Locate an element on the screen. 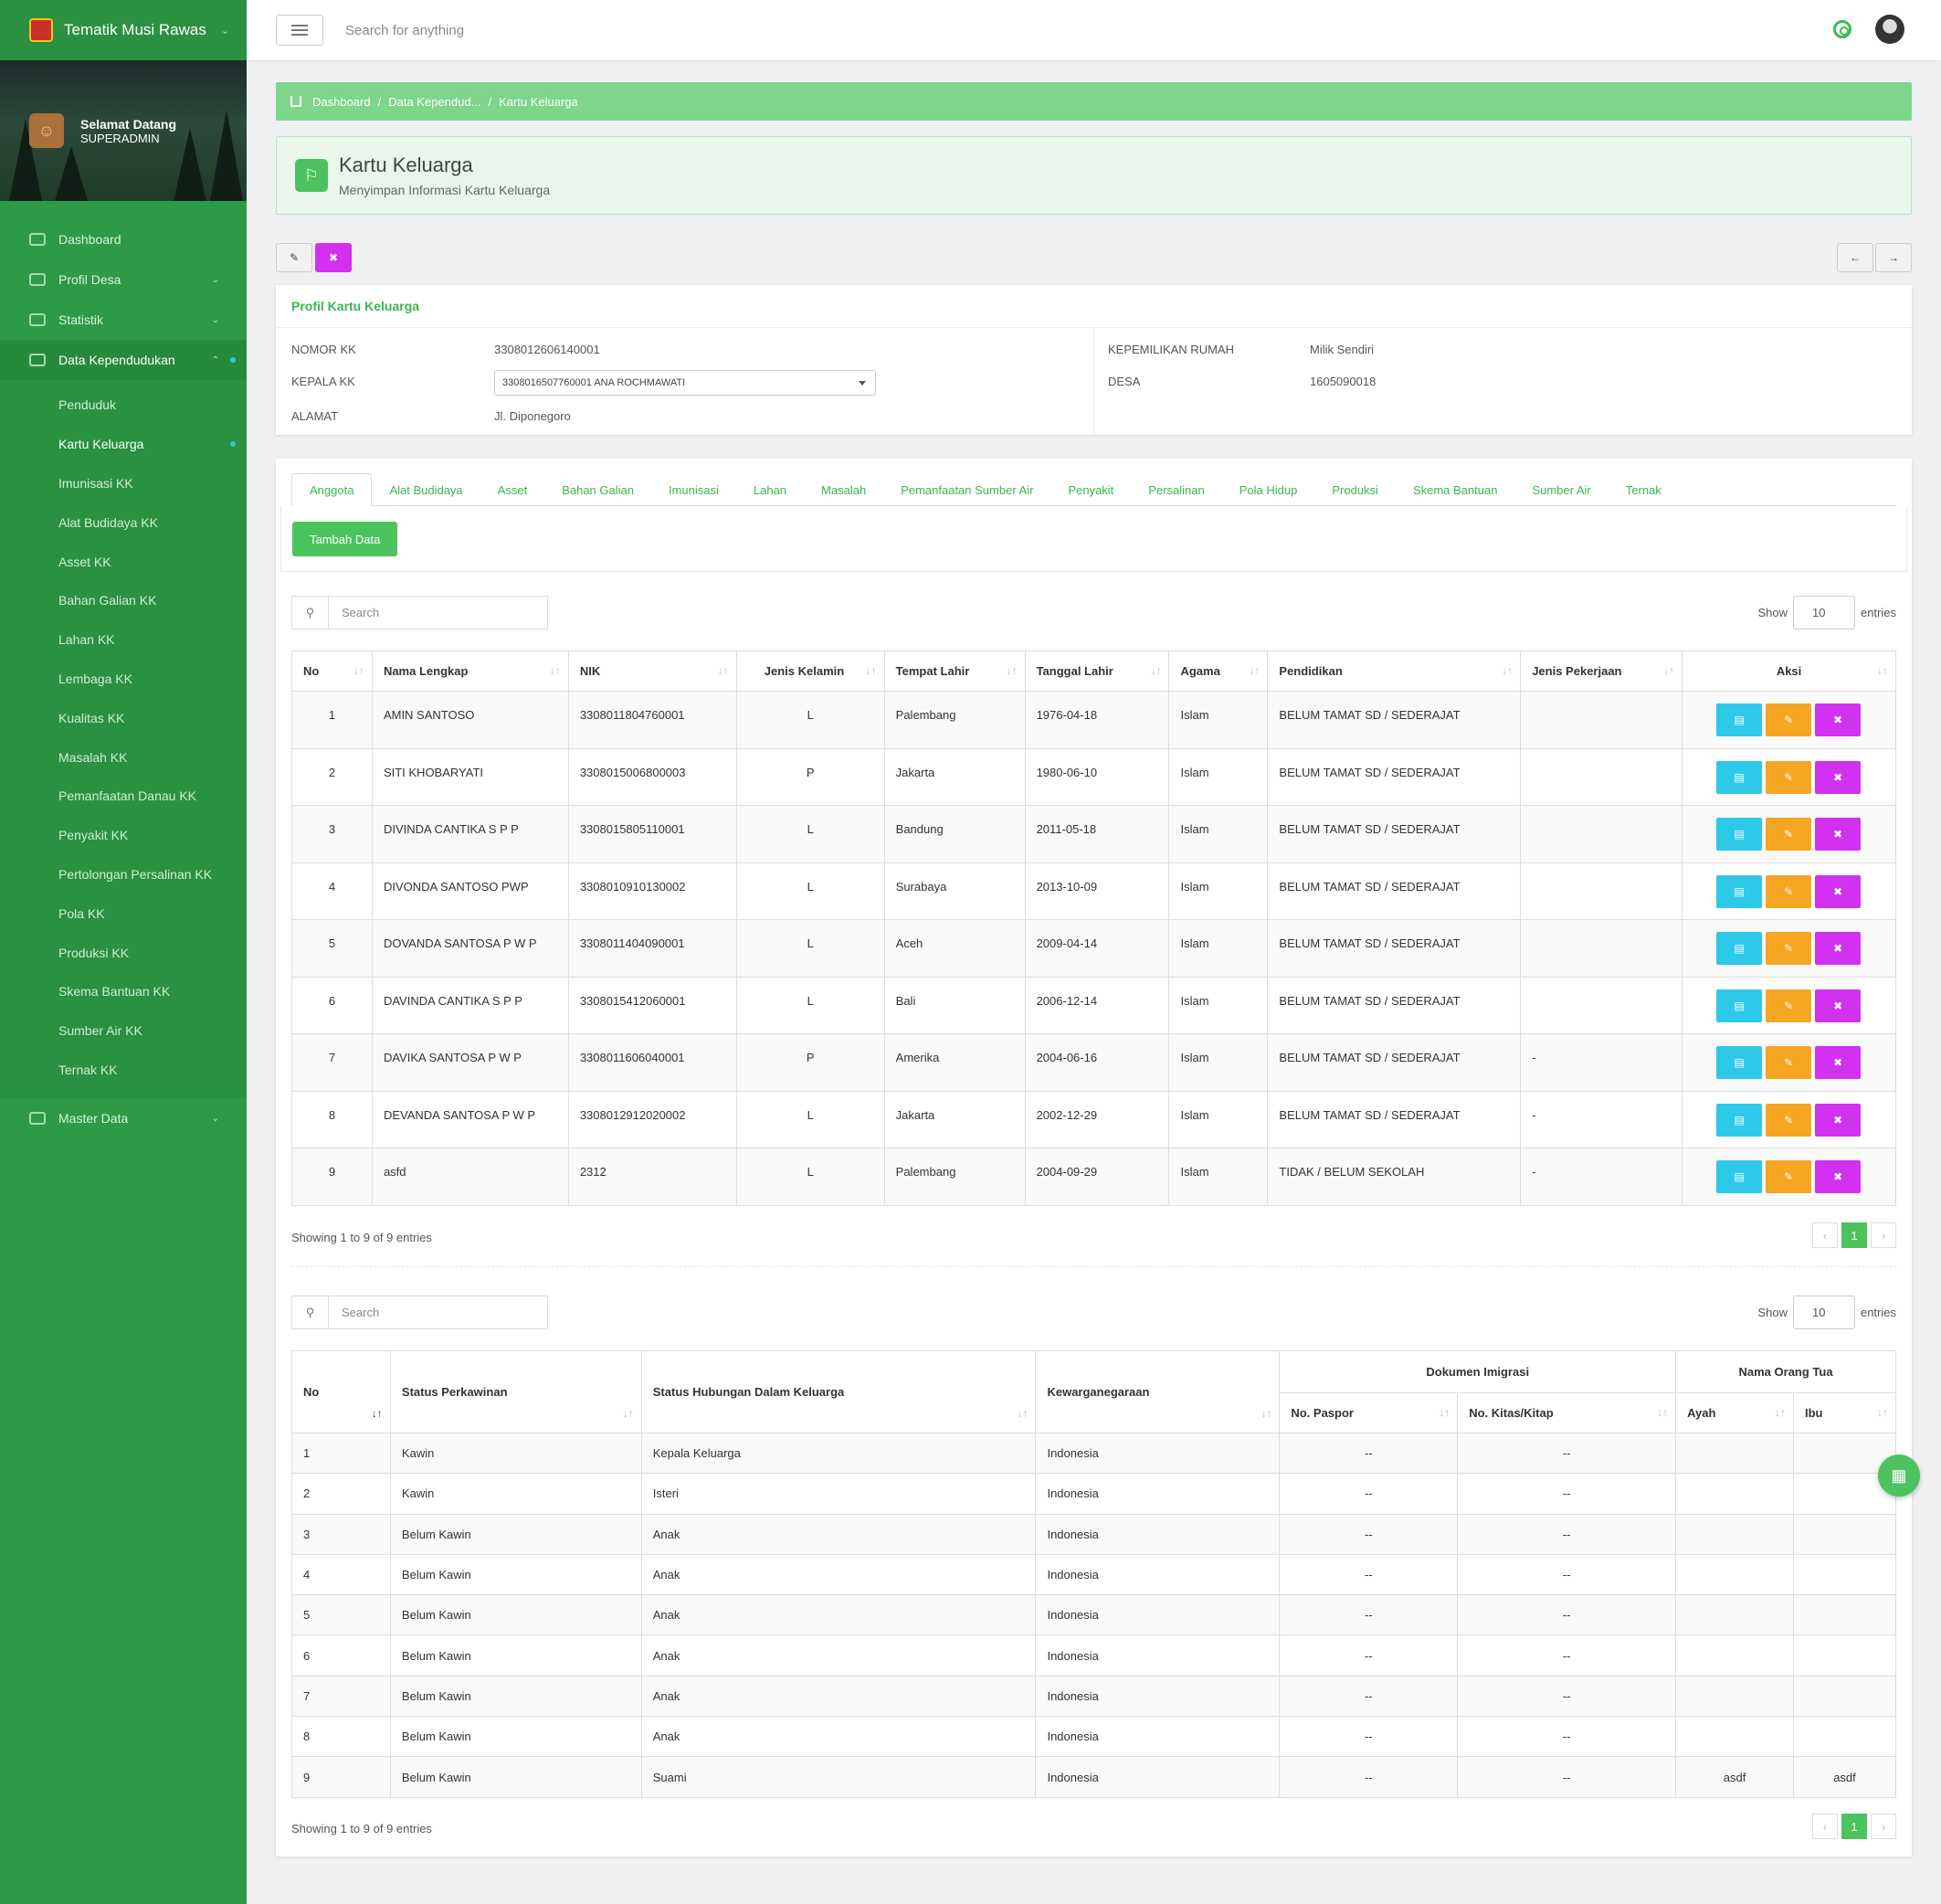  column-header: Jenis Pekerjaan ↓↑ is located at coordinates (1601, 672).